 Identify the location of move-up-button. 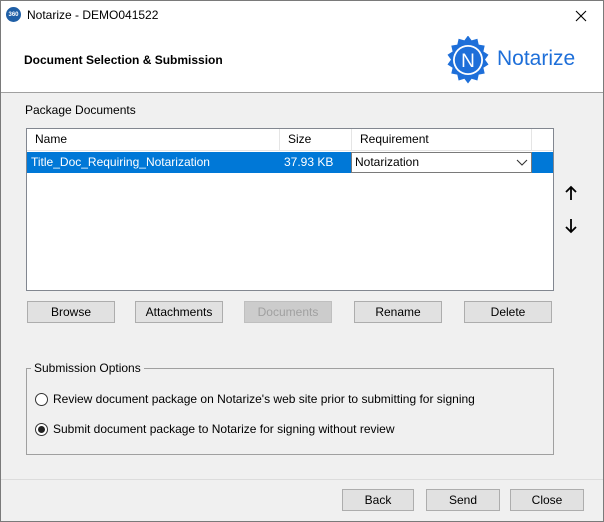
(571, 193).